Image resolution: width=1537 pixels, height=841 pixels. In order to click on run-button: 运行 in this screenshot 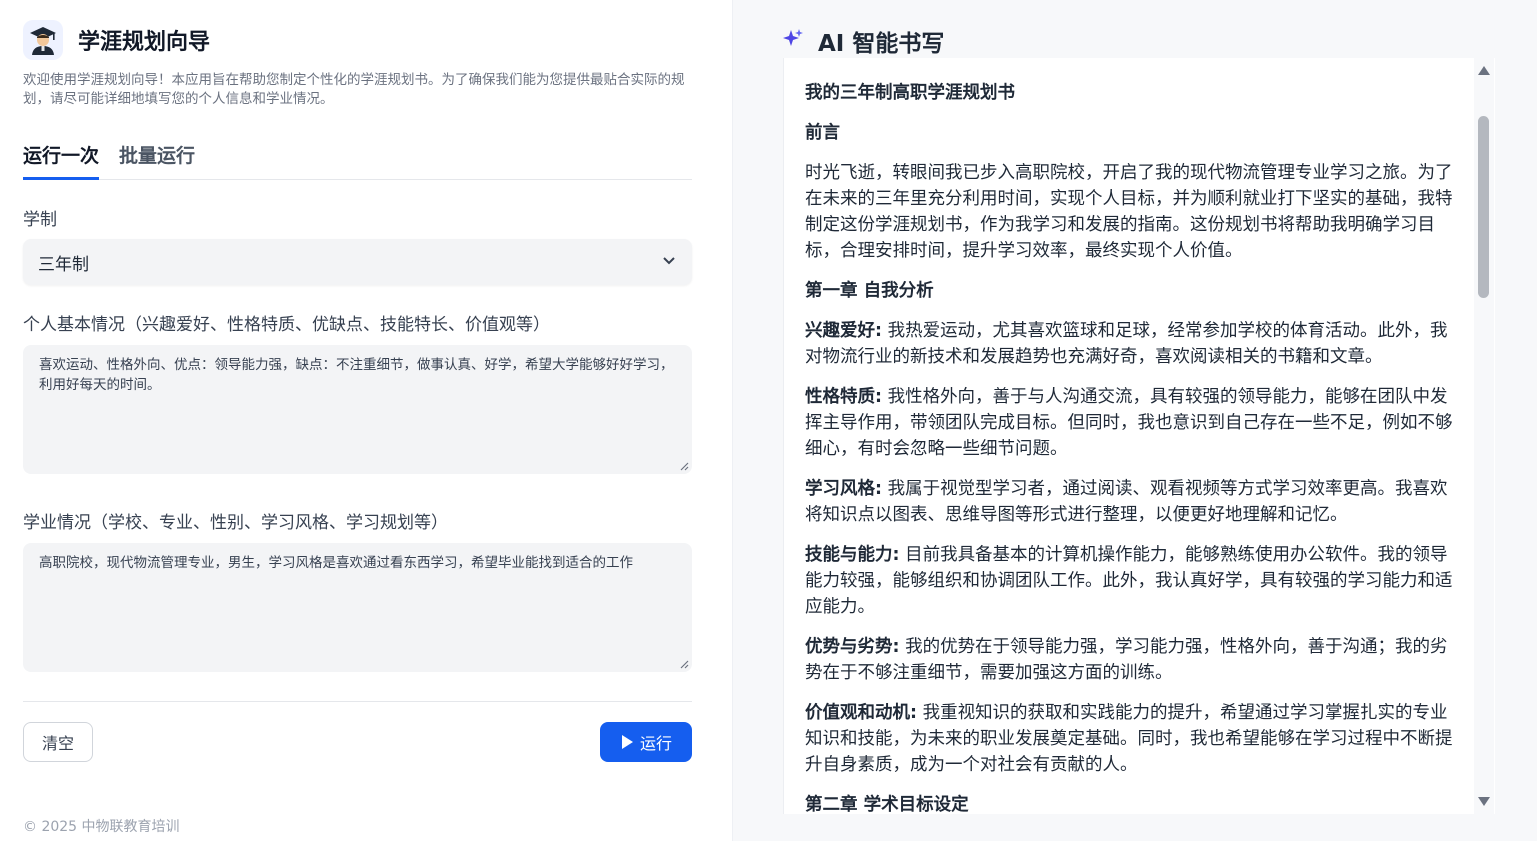, I will do `click(646, 742)`.